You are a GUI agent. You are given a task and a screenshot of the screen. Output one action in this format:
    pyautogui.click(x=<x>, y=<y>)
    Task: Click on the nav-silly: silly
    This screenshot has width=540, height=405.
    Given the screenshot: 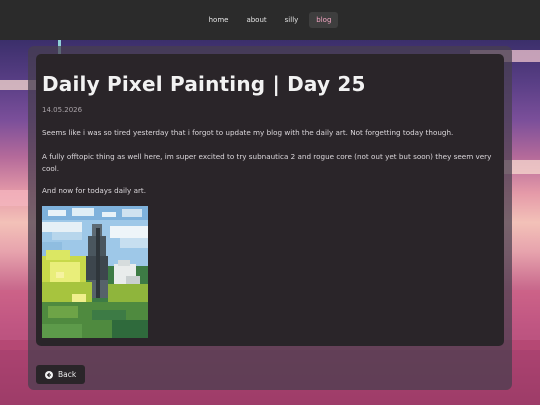 What is the action you would take?
    pyautogui.click(x=292, y=20)
    